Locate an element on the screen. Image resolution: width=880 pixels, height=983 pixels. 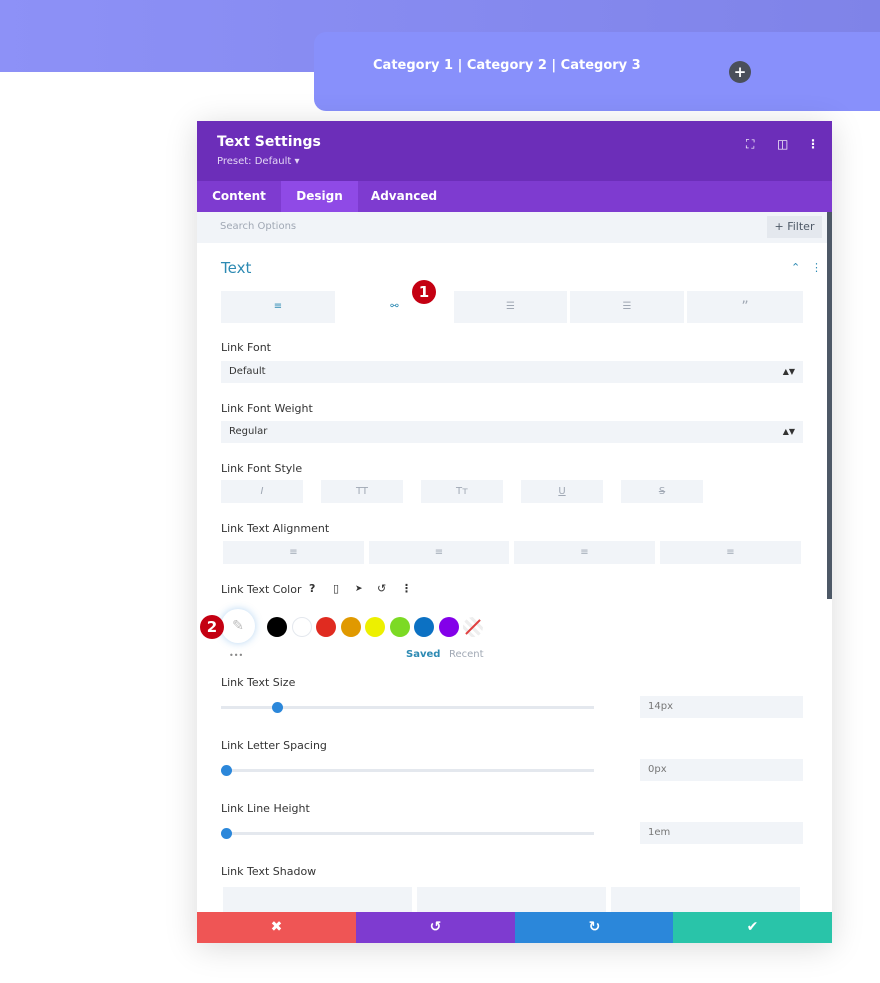
link-font-weight-value: Regular is located at coordinates (248, 431).